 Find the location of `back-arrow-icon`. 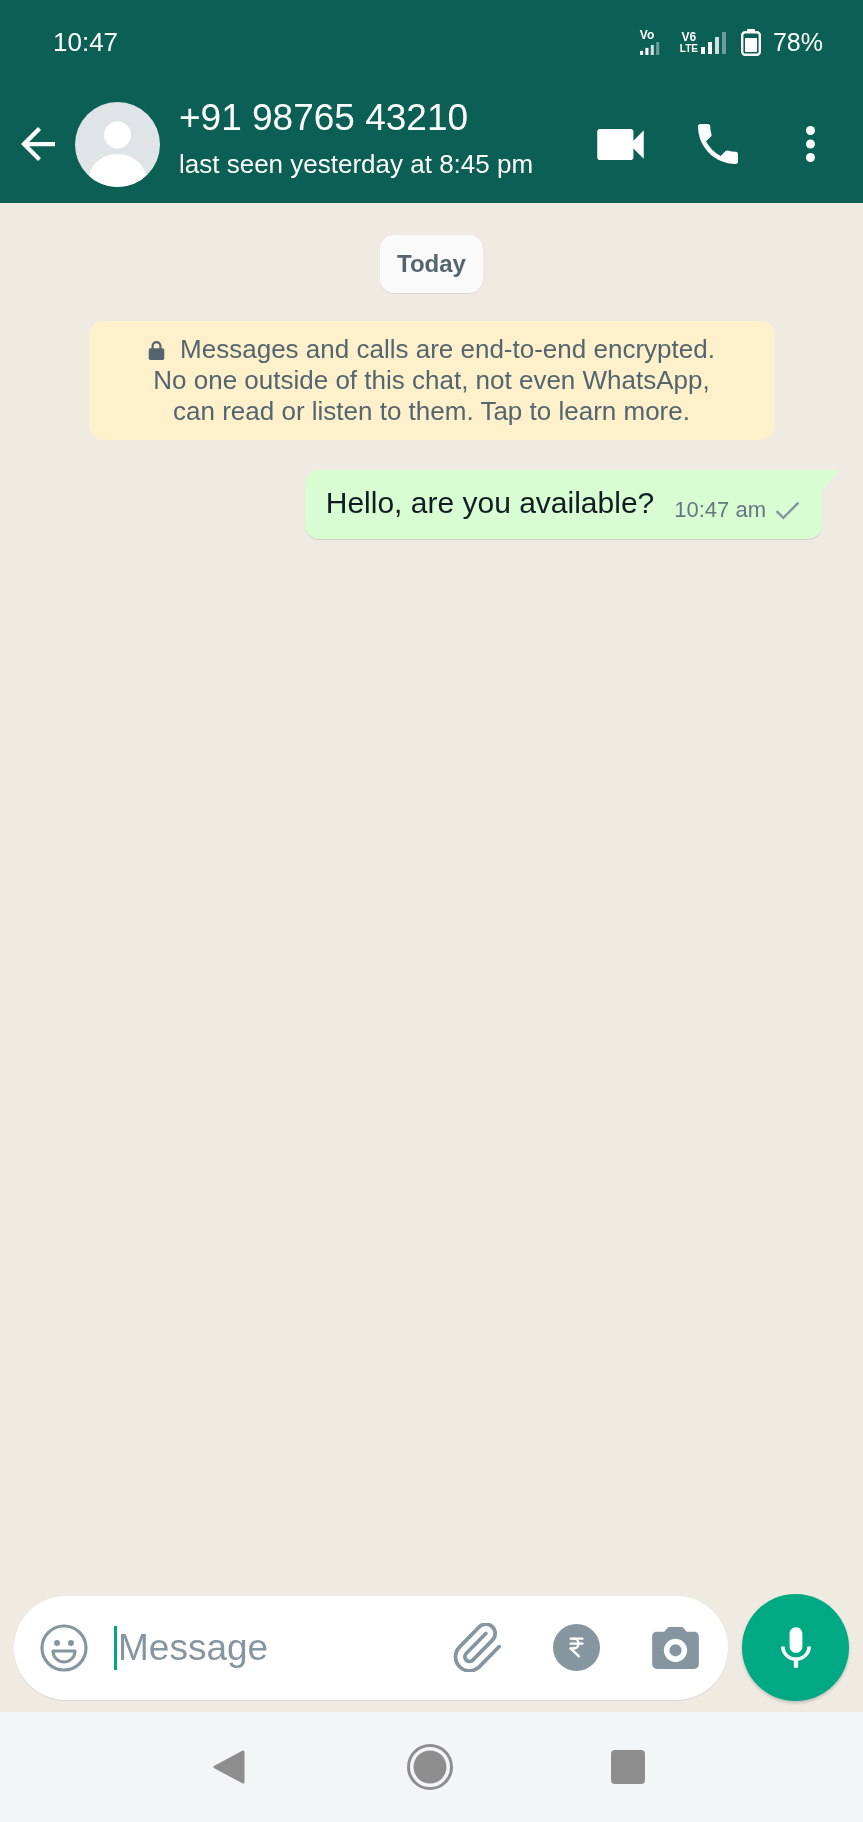

back-arrow-icon is located at coordinates (38, 144).